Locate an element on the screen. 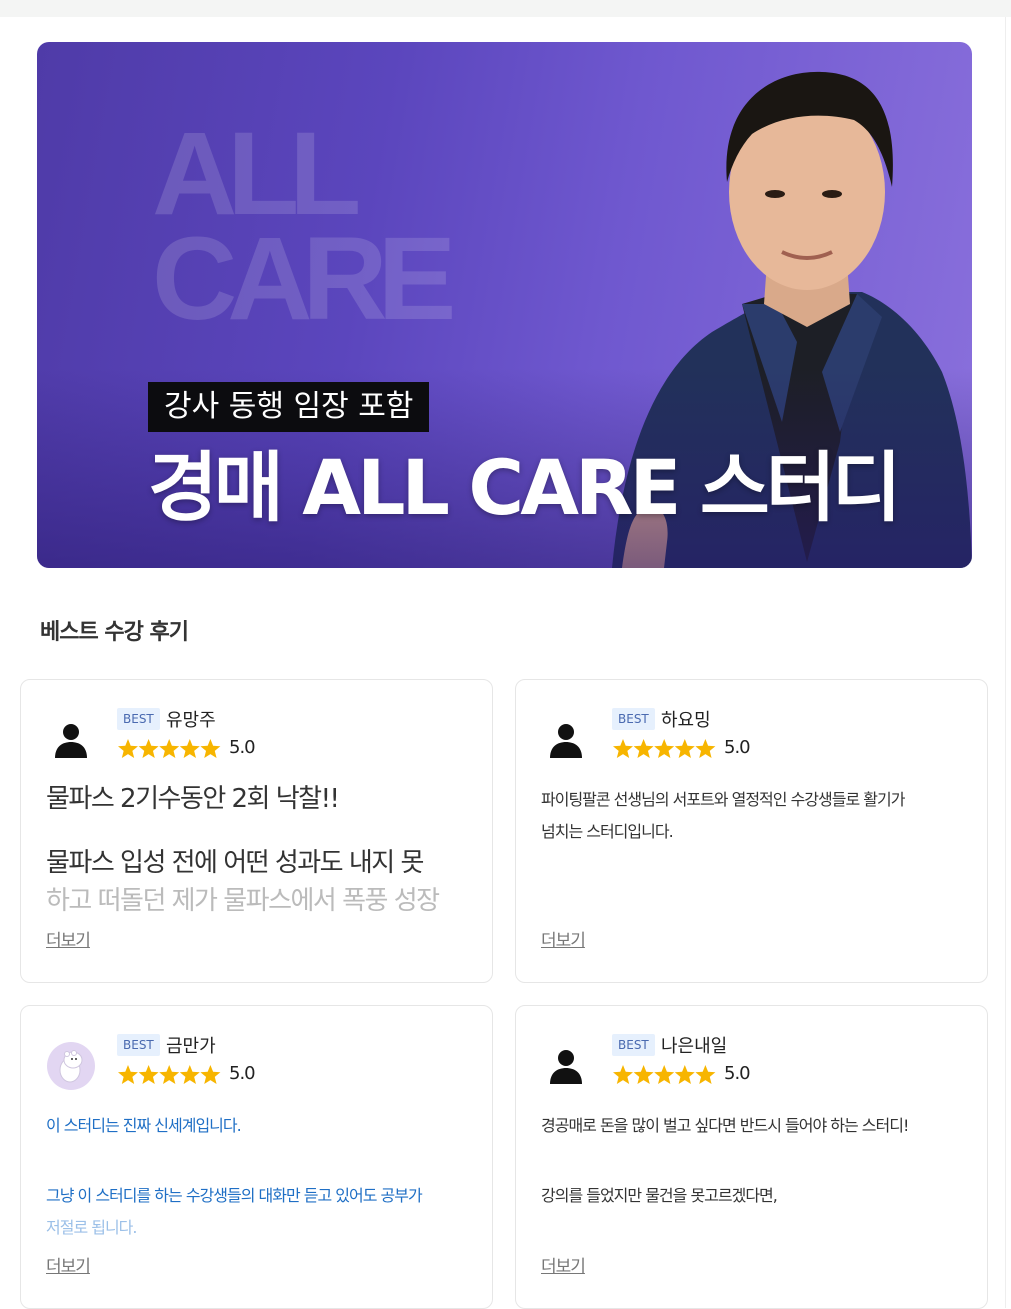 Image resolution: width=1011 pixels, height=1309 pixels. reviewer-name: 하요밍 is located at coordinates (686, 720).